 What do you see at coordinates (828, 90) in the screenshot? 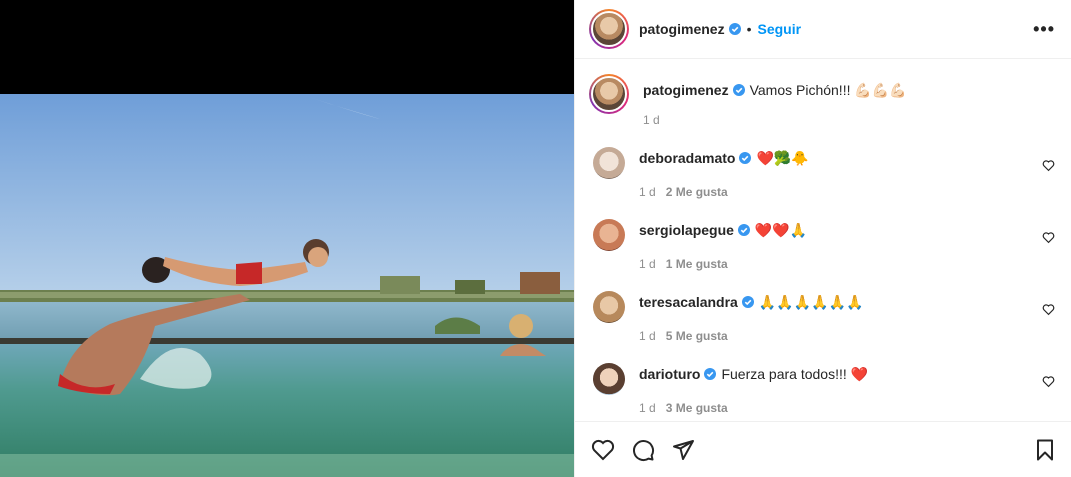
I see `caption-text: Vamos Pichón!!! 💪🏻💪🏻💪🏻` at bounding box center [828, 90].